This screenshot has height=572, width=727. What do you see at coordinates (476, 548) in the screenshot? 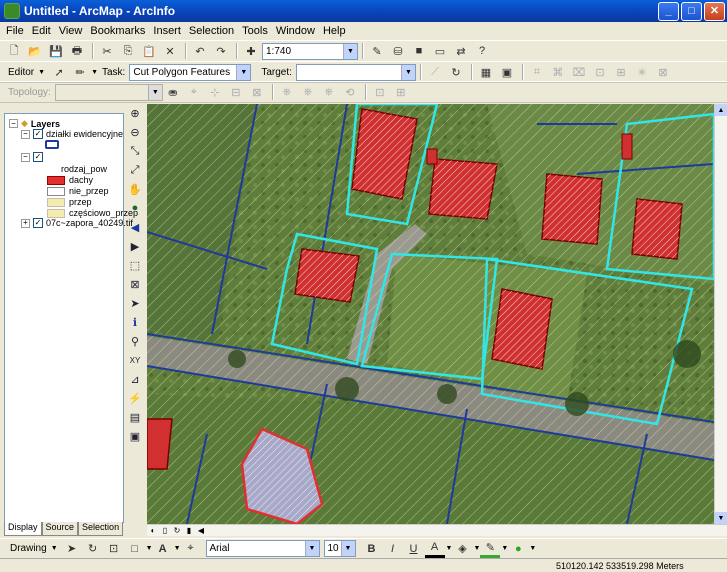
I see `fill-color-dropdown-icon: ▼` at bounding box center [476, 548].